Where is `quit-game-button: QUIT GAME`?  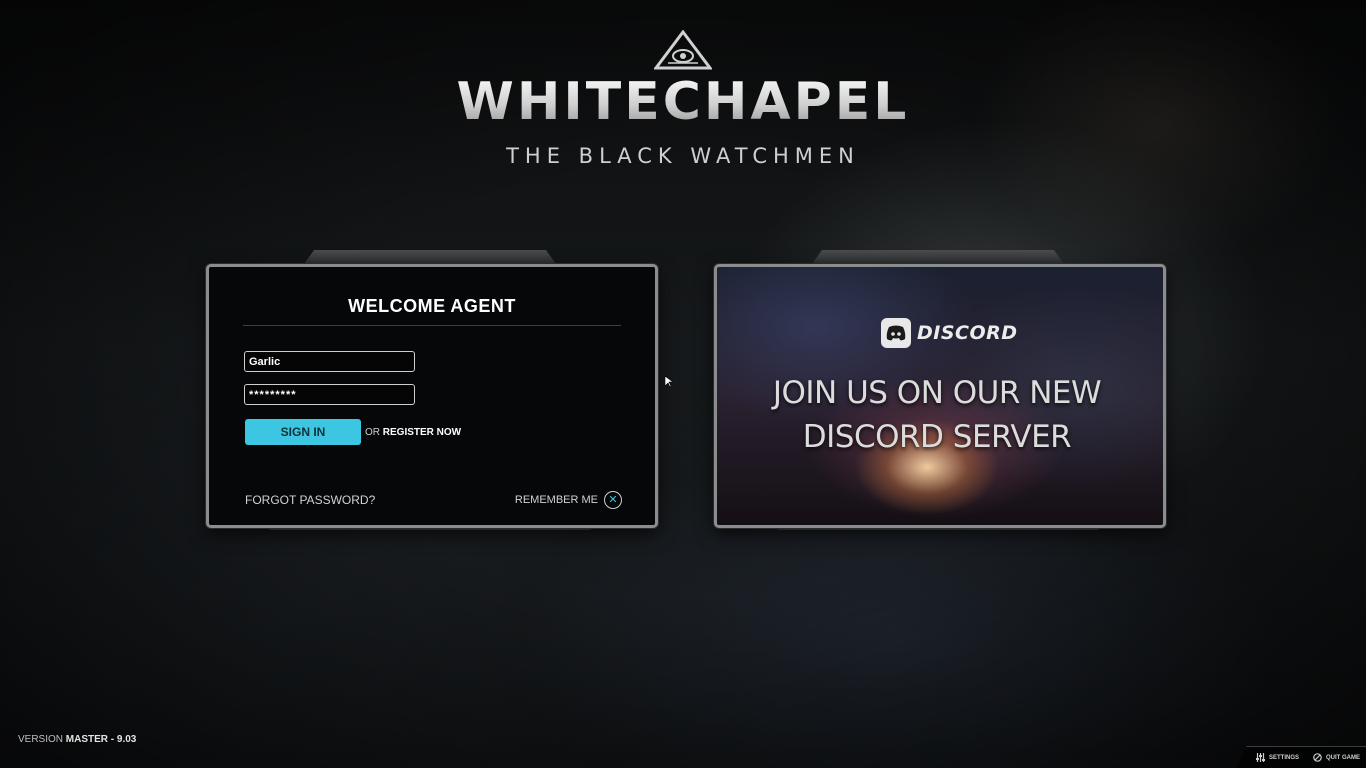 quit-game-button: QUIT GAME is located at coordinates (1336, 757).